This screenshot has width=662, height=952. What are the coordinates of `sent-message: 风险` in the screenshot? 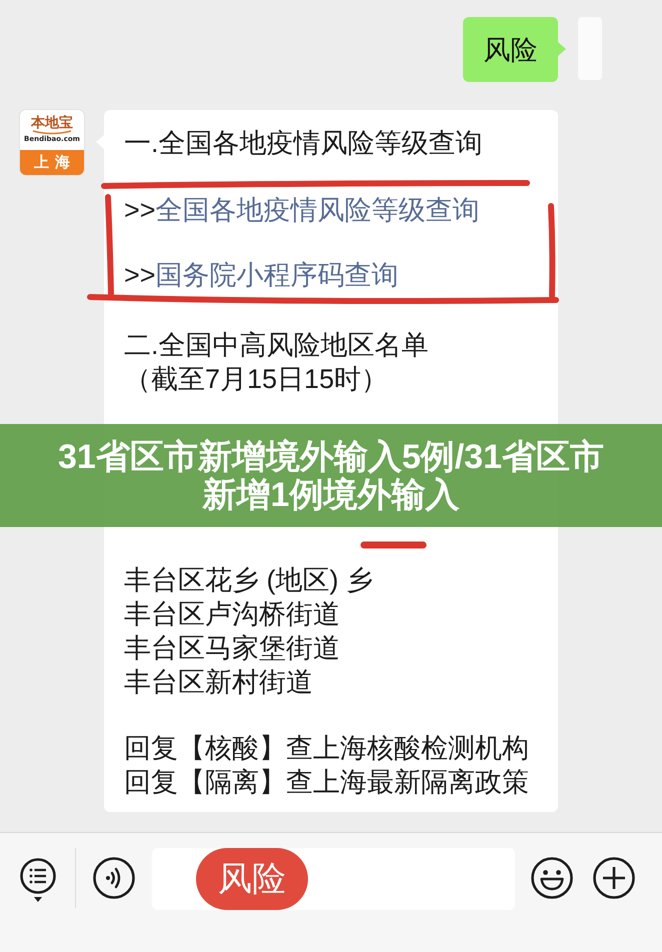 It's located at (514, 49).